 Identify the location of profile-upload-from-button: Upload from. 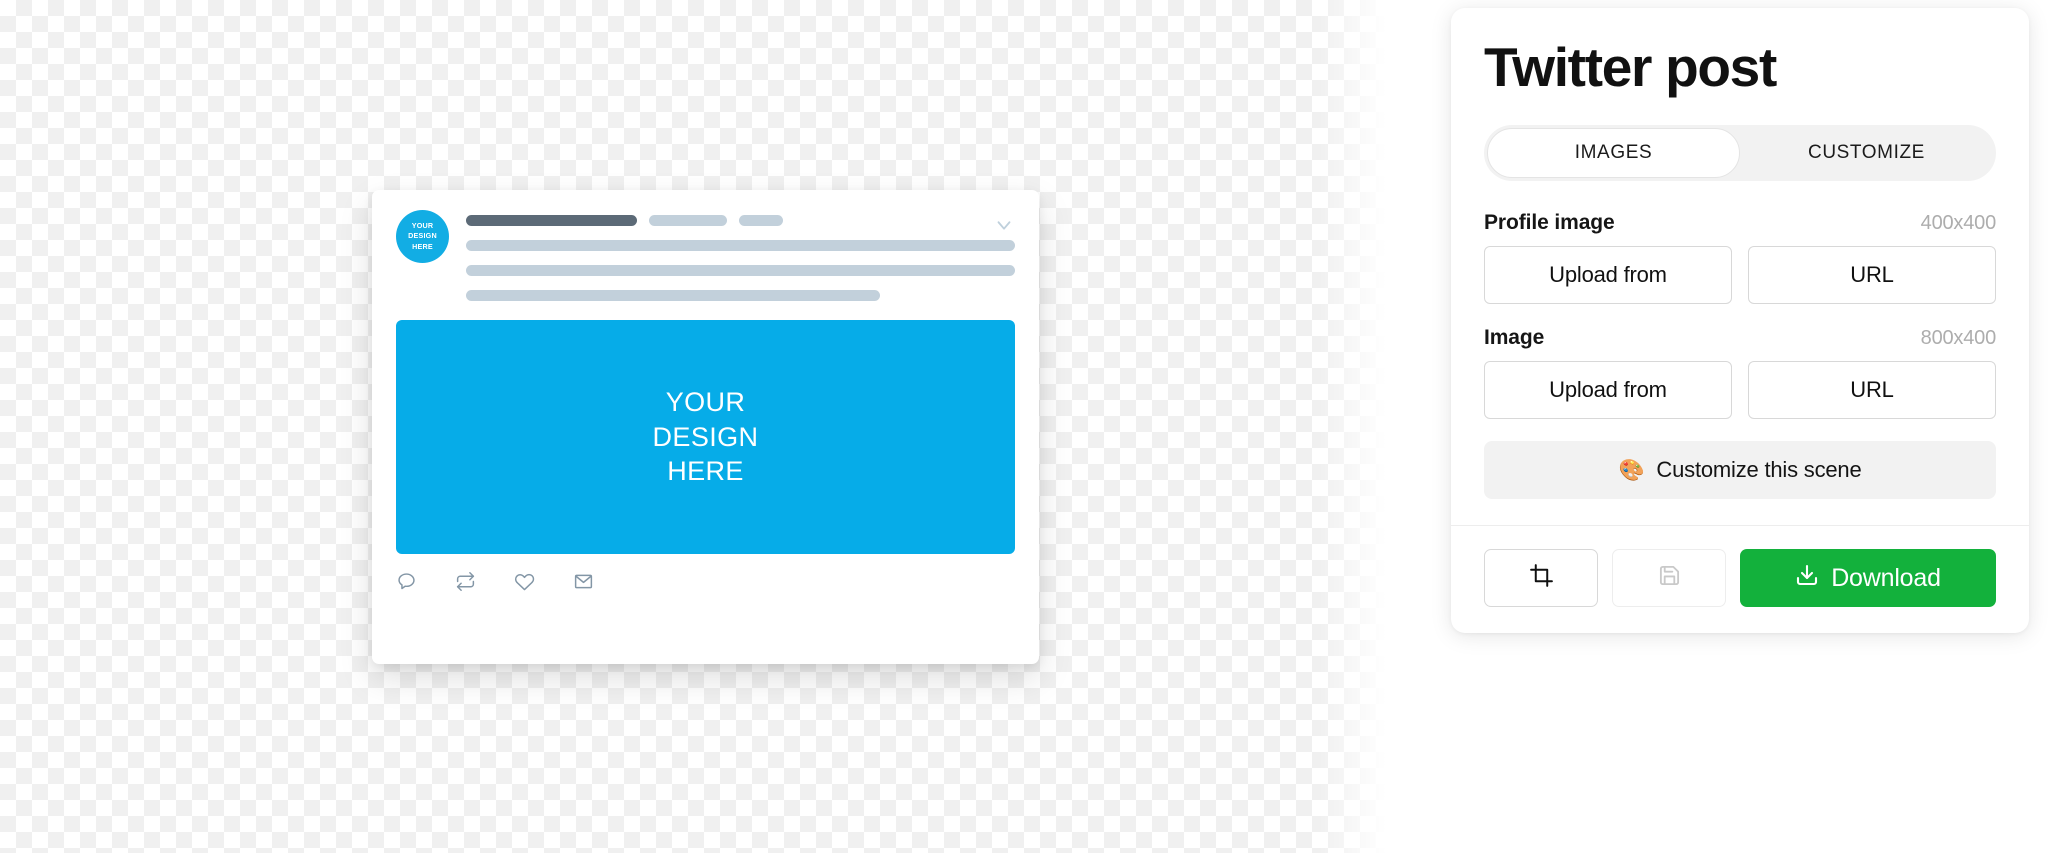
(1608, 275).